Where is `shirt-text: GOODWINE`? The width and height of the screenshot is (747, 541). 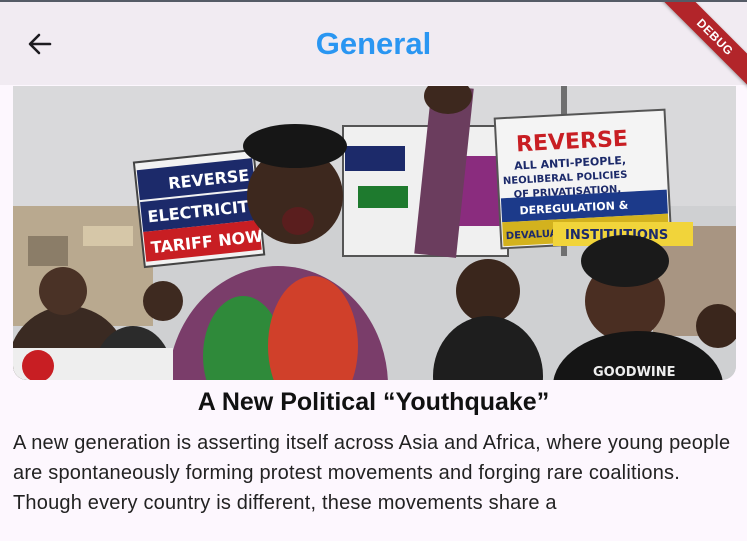 shirt-text: GOODWINE is located at coordinates (634, 372).